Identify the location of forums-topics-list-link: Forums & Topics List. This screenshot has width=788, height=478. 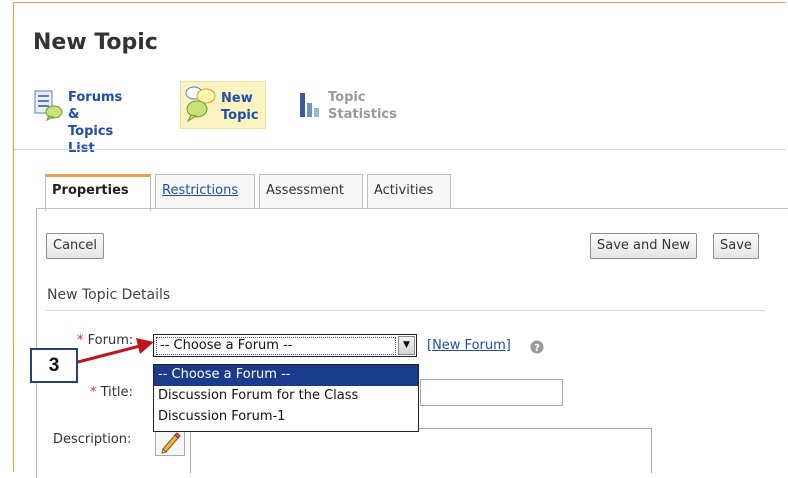
(77, 123).